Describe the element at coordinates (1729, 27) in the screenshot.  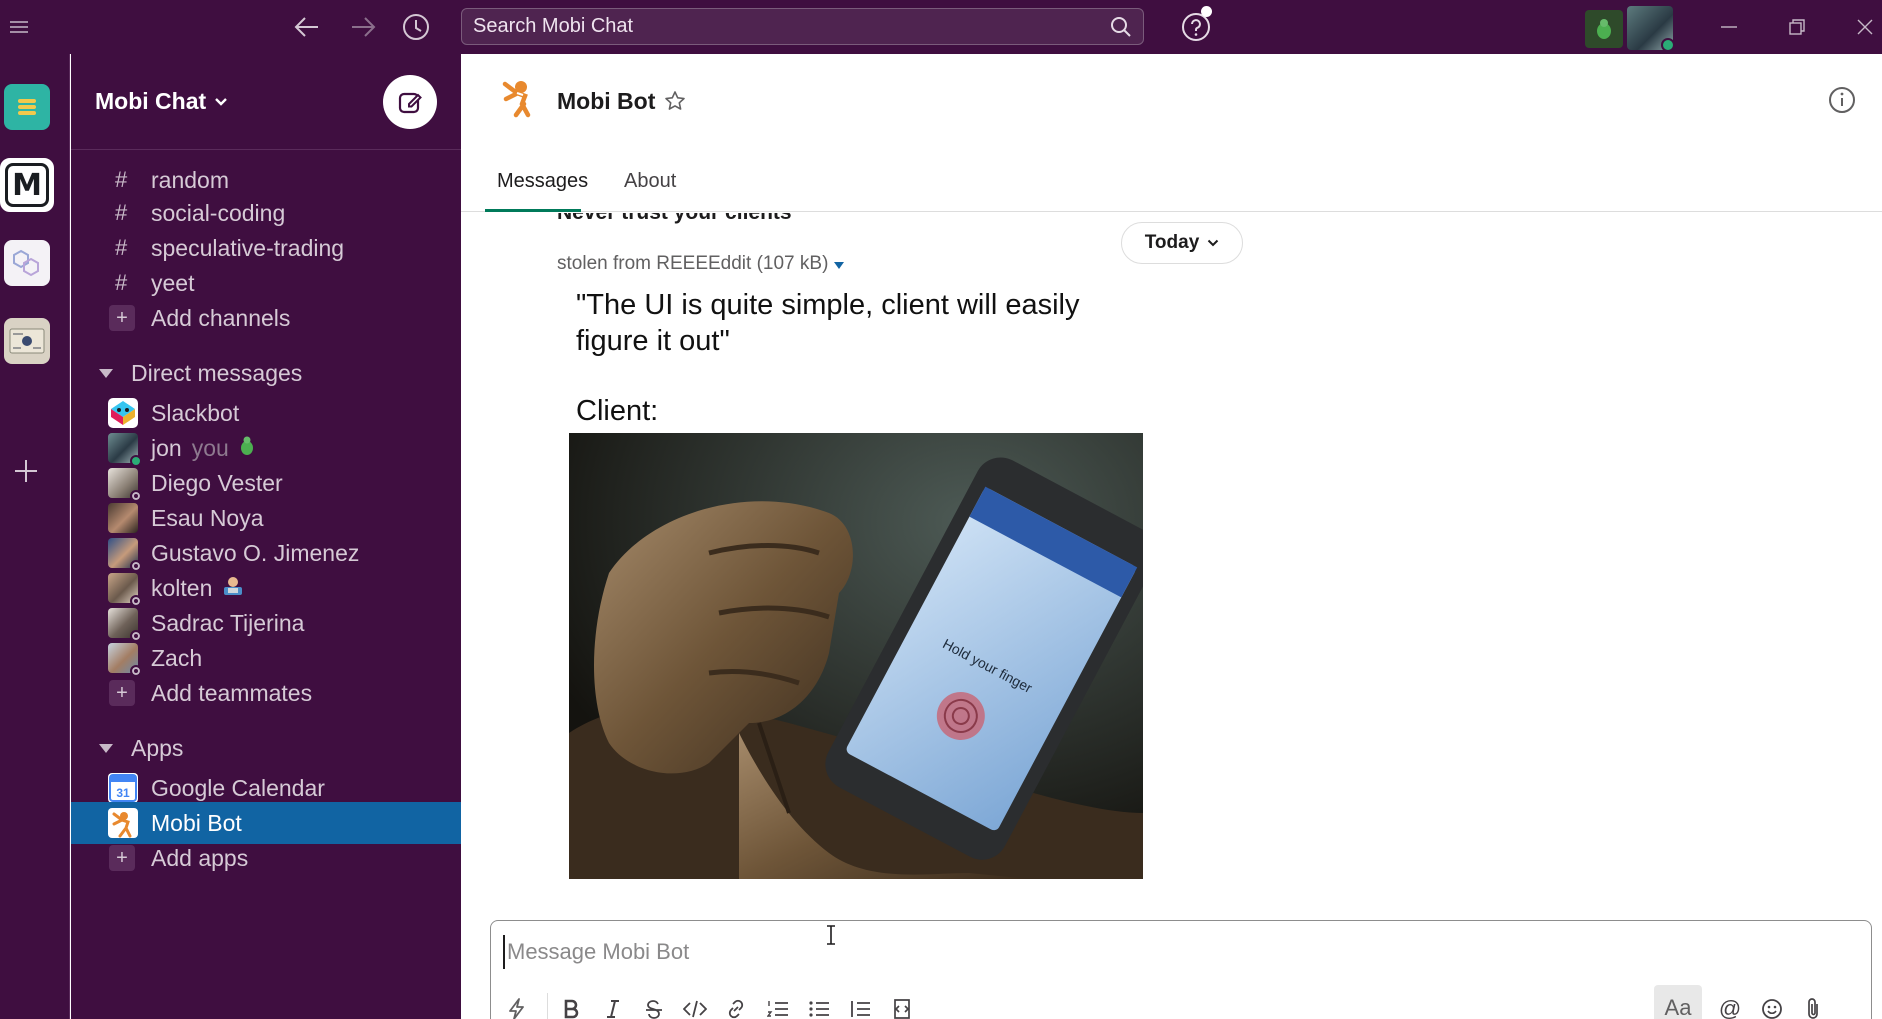
I see `minimize-icon` at that location.